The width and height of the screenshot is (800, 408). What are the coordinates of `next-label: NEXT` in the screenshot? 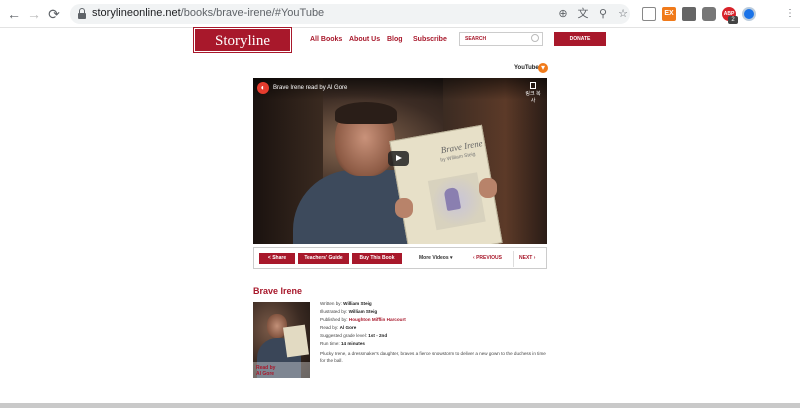 It's located at (526, 258).